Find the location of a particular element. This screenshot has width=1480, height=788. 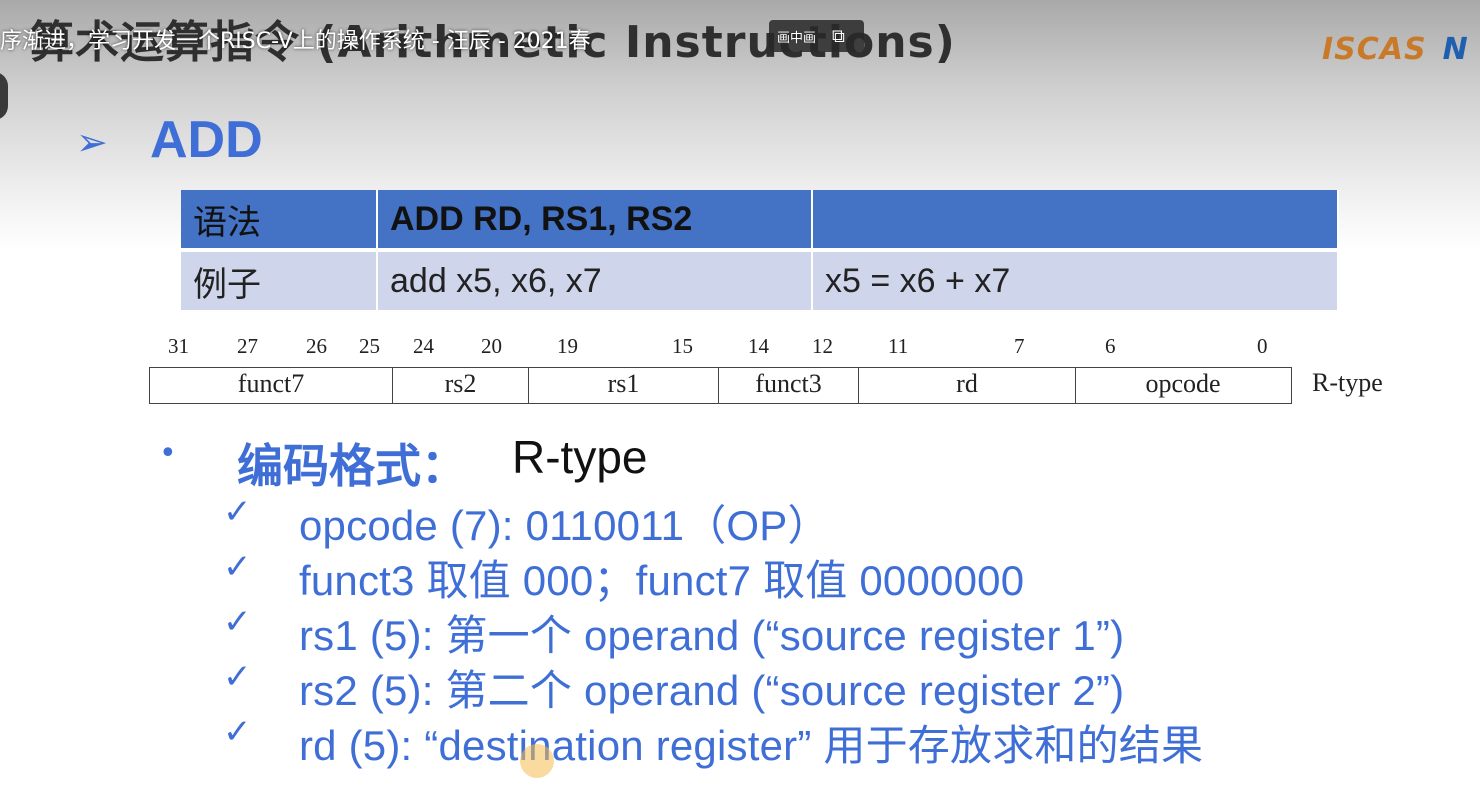

bit-number: 31 is located at coordinates (178, 346).